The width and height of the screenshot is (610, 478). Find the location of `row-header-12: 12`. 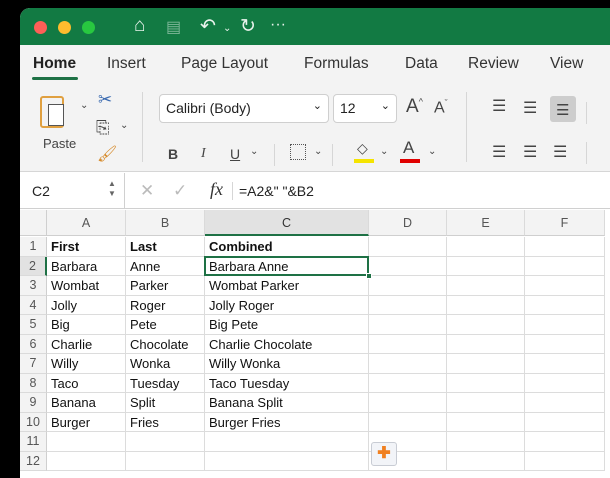

row-header-12: 12 is located at coordinates (33, 461).